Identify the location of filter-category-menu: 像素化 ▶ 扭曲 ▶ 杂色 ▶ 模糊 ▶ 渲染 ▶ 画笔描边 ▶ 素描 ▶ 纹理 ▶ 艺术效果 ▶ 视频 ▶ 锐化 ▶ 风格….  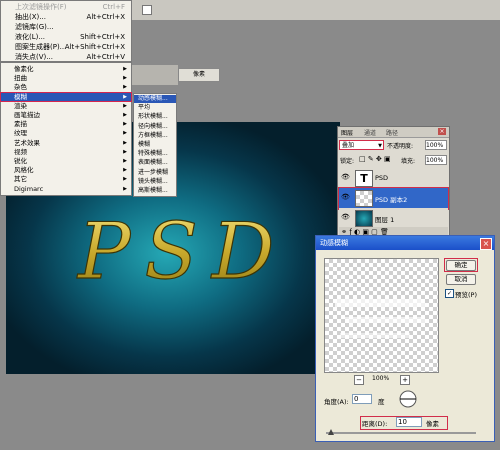
(66, 129).